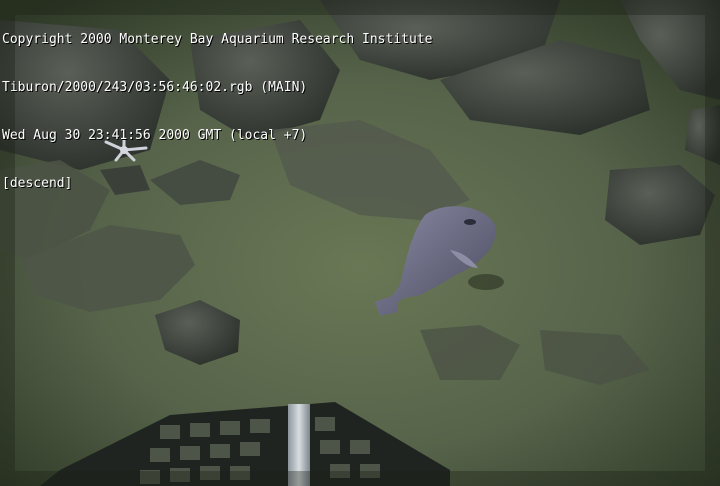 This screenshot has width=720, height=486. What do you see at coordinates (155, 135) in the screenshot?
I see `timestamp-text: Wed Aug 30 23:41:56 2000 GMT (local +7)` at bounding box center [155, 135].